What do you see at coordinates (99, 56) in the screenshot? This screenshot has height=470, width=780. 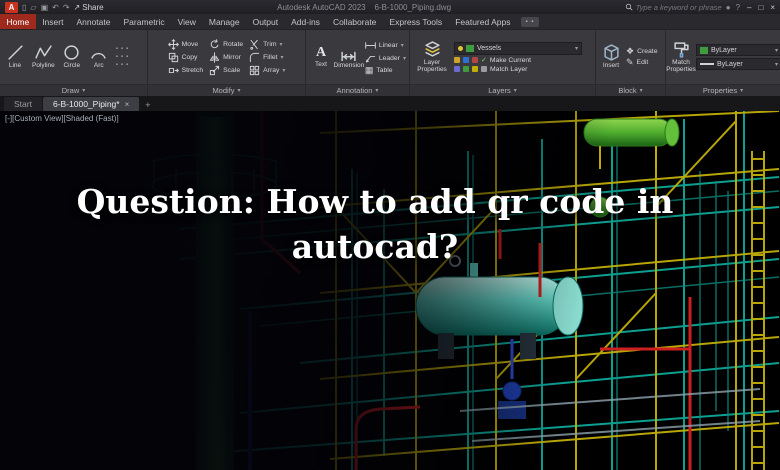 I see `arc-button: Arc` at bounding box center [99, 56].